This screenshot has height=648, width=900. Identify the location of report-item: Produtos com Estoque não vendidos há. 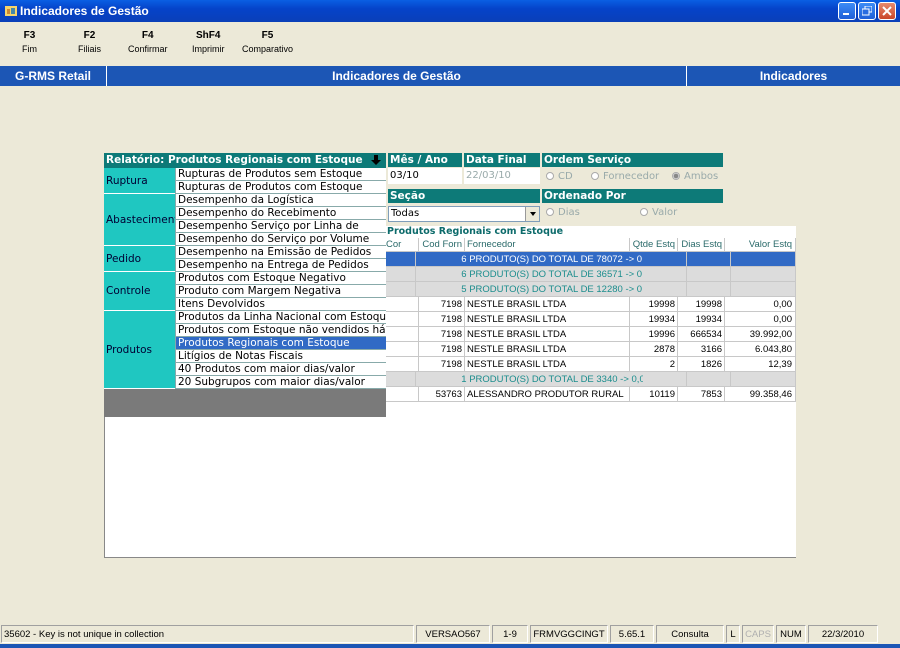
(280, 330).